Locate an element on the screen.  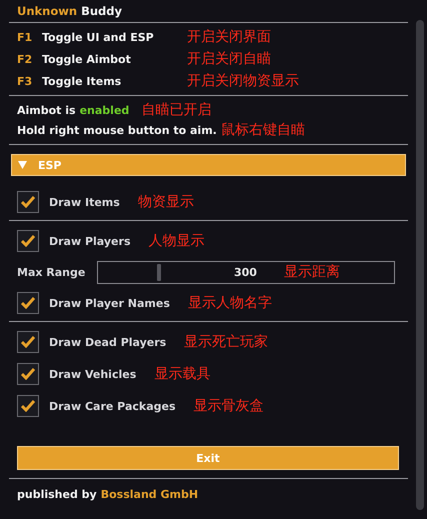
hotkey-description: Toggle Aimbot is located at coordinates (87, 59).